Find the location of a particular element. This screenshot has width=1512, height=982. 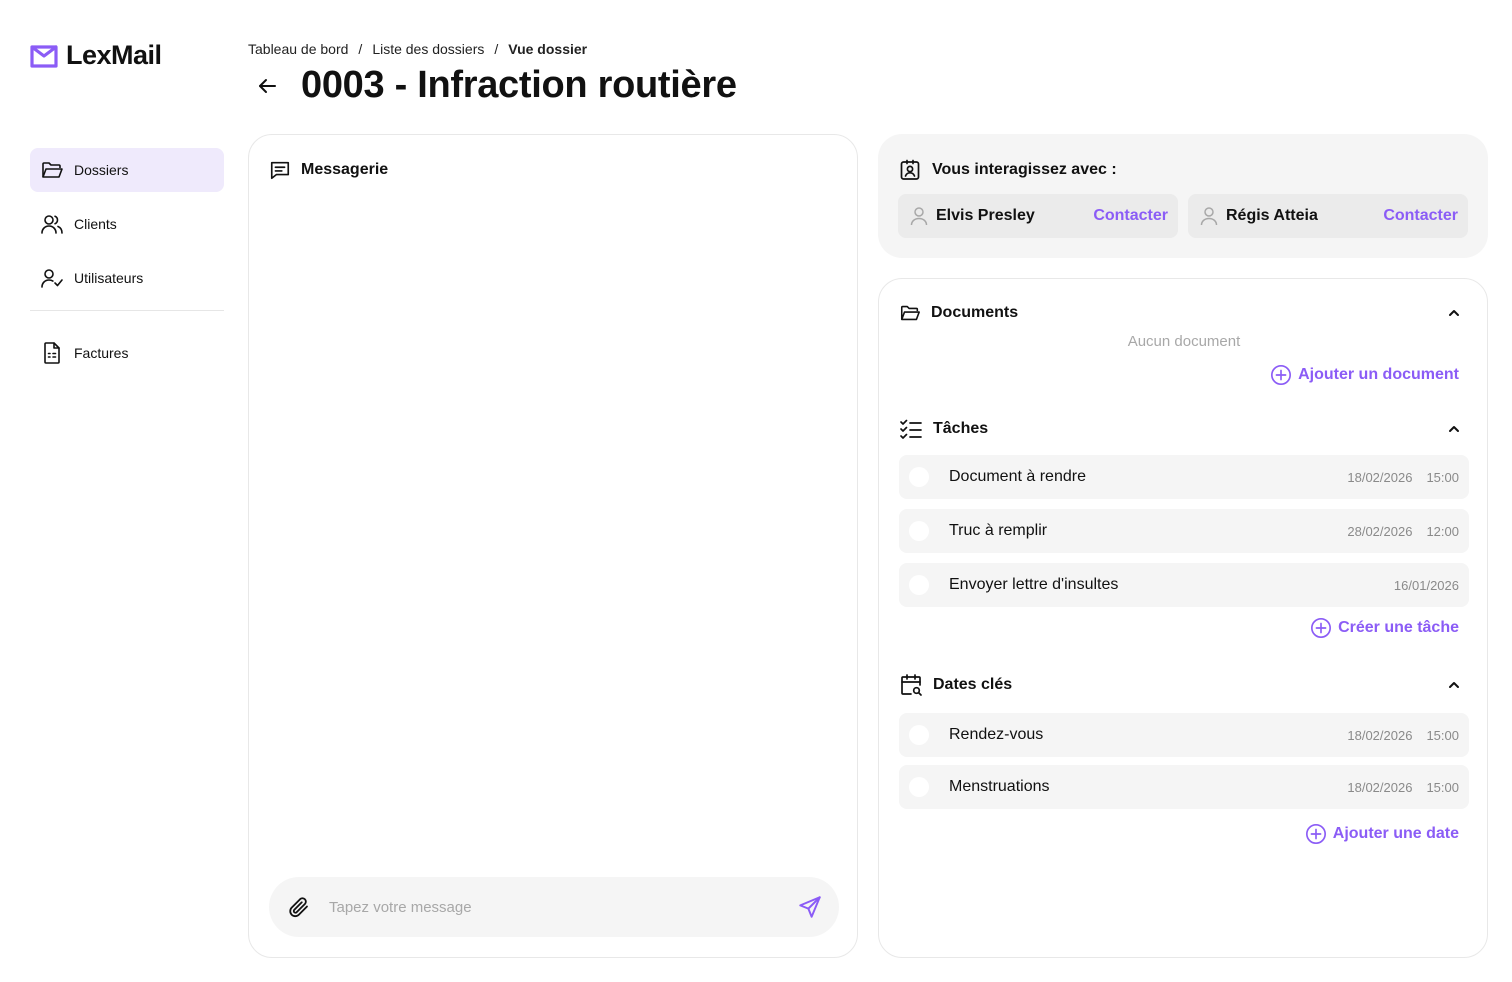

breadcrumb-item-tableau: Tableau de bord is located at coordinates (298, 49).